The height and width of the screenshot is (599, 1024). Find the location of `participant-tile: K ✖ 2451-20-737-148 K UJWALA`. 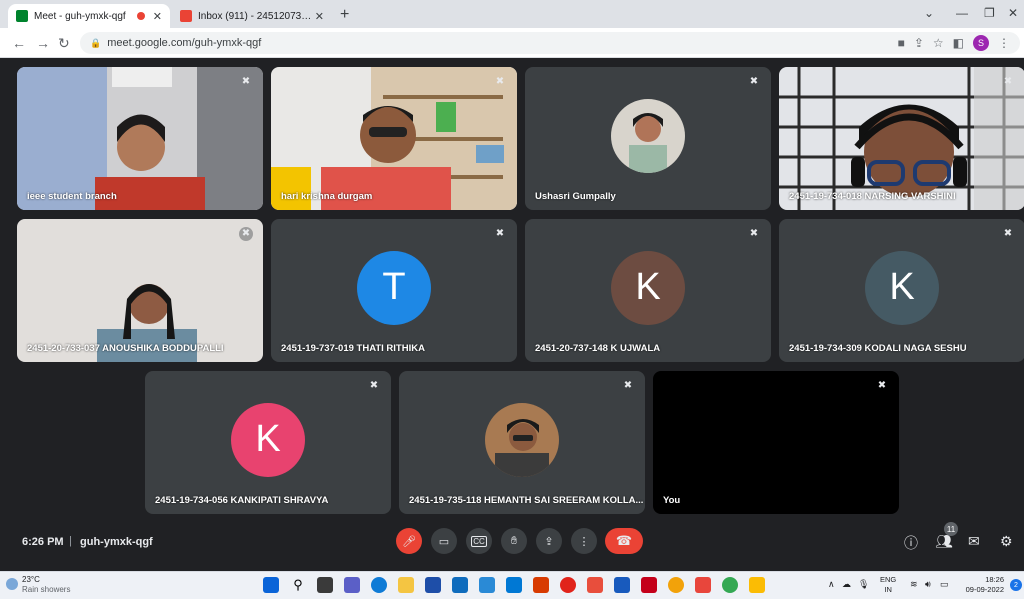

participant-tile: K ✖ 2451-20-737-148 K UJWALA is located at coordinates (648, 290).